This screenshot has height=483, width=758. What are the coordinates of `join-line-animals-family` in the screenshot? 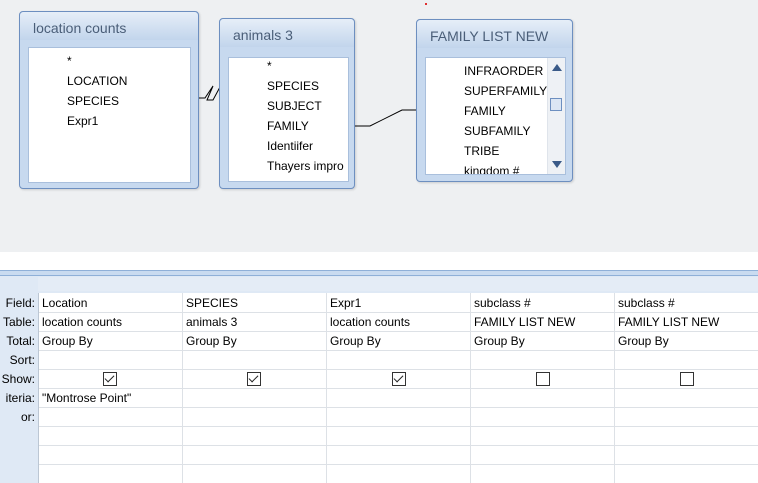 It's located at (386, 118).